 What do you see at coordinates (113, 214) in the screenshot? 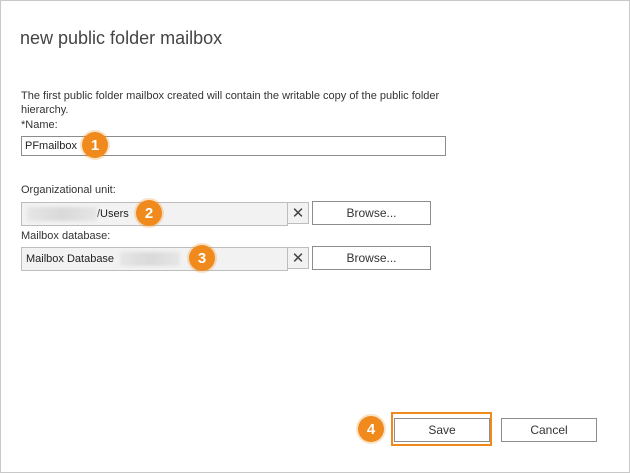
I see `org-unit-value: /Users` at bounding box center [113, 214].